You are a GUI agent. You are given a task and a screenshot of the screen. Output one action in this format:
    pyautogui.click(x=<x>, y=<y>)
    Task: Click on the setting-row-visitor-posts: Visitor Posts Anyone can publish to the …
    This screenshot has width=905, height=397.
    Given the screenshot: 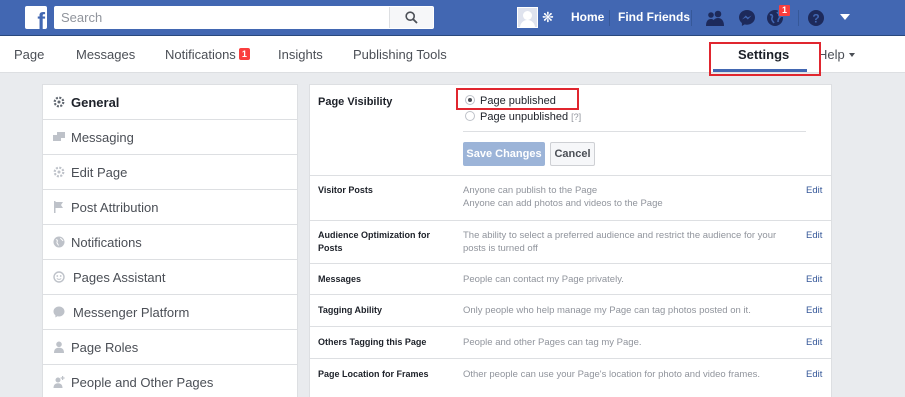 What is the action you would take?
    pyautogui.click(x=570, y=197)
    